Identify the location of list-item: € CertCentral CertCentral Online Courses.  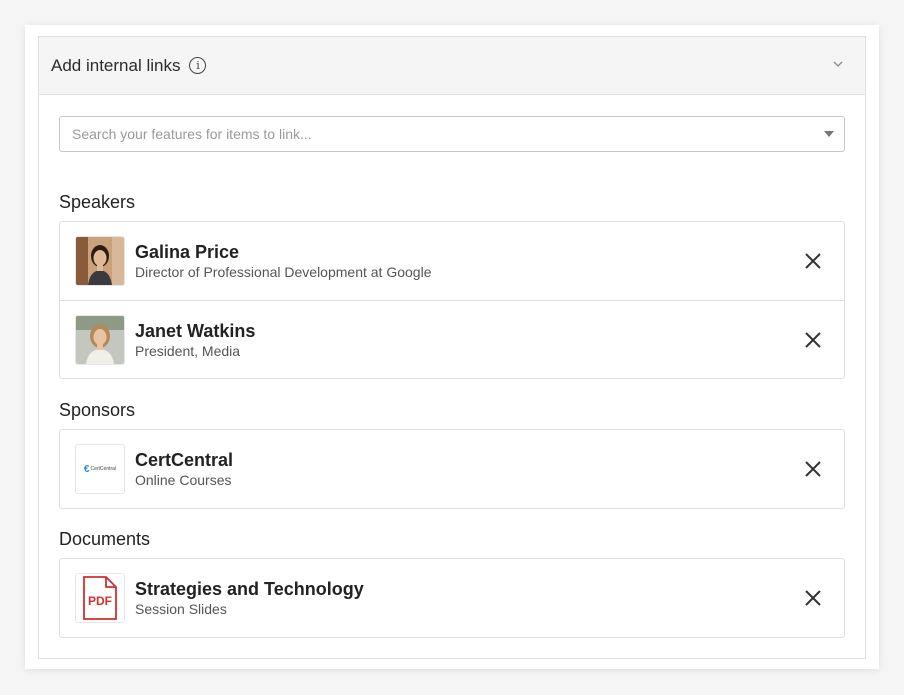
(452, 469).